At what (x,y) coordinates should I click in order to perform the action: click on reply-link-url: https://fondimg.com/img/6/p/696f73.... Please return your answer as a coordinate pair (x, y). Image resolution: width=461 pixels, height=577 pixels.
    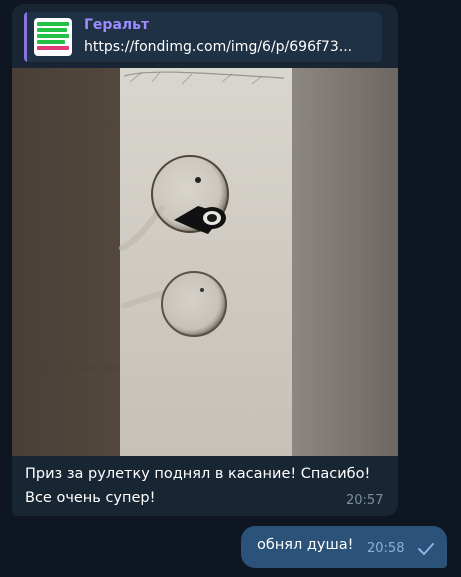
    Looking at the image, I should click on (231, 47).